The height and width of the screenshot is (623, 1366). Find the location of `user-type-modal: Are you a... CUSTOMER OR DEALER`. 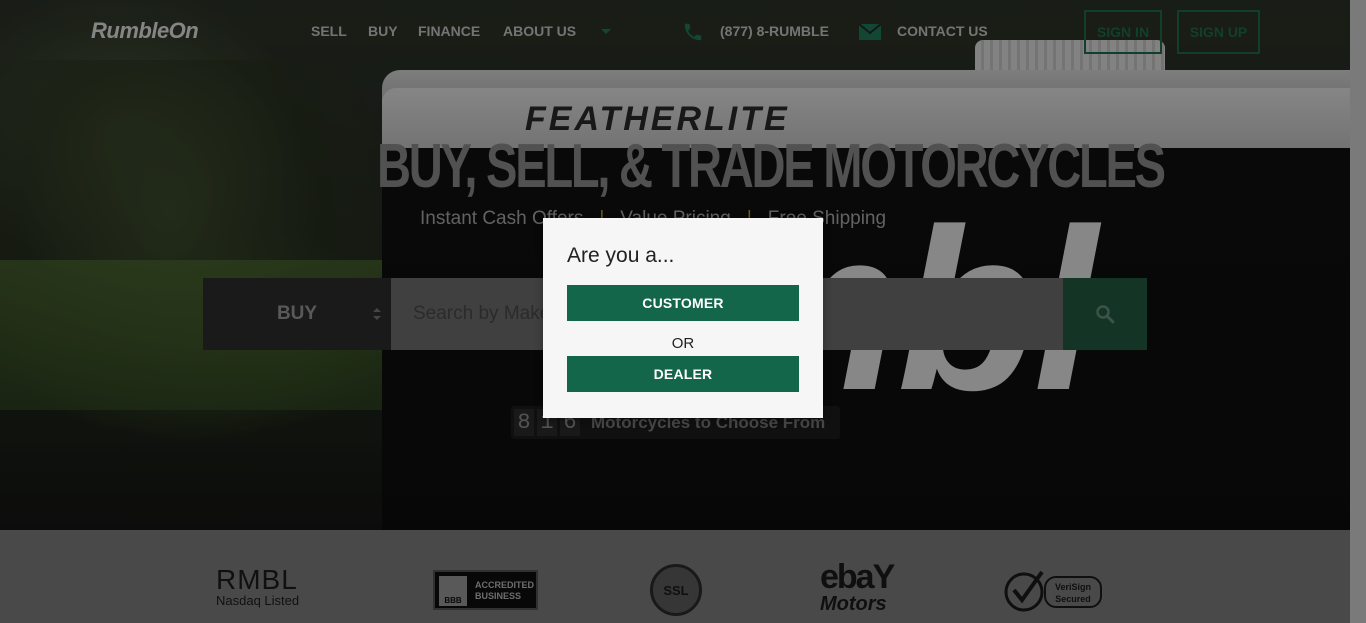

user-type-modal: Are you a... CUSTOMER OR DEALER is located at coordinates (683, 318).